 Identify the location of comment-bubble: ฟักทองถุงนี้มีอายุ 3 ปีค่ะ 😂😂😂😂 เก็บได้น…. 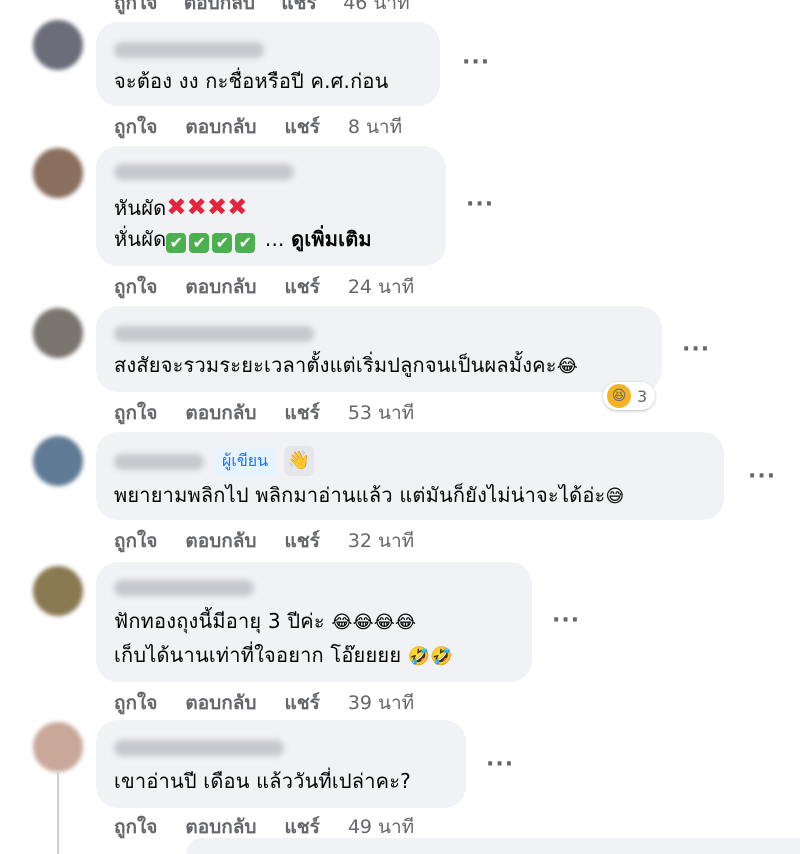
(314, 622).